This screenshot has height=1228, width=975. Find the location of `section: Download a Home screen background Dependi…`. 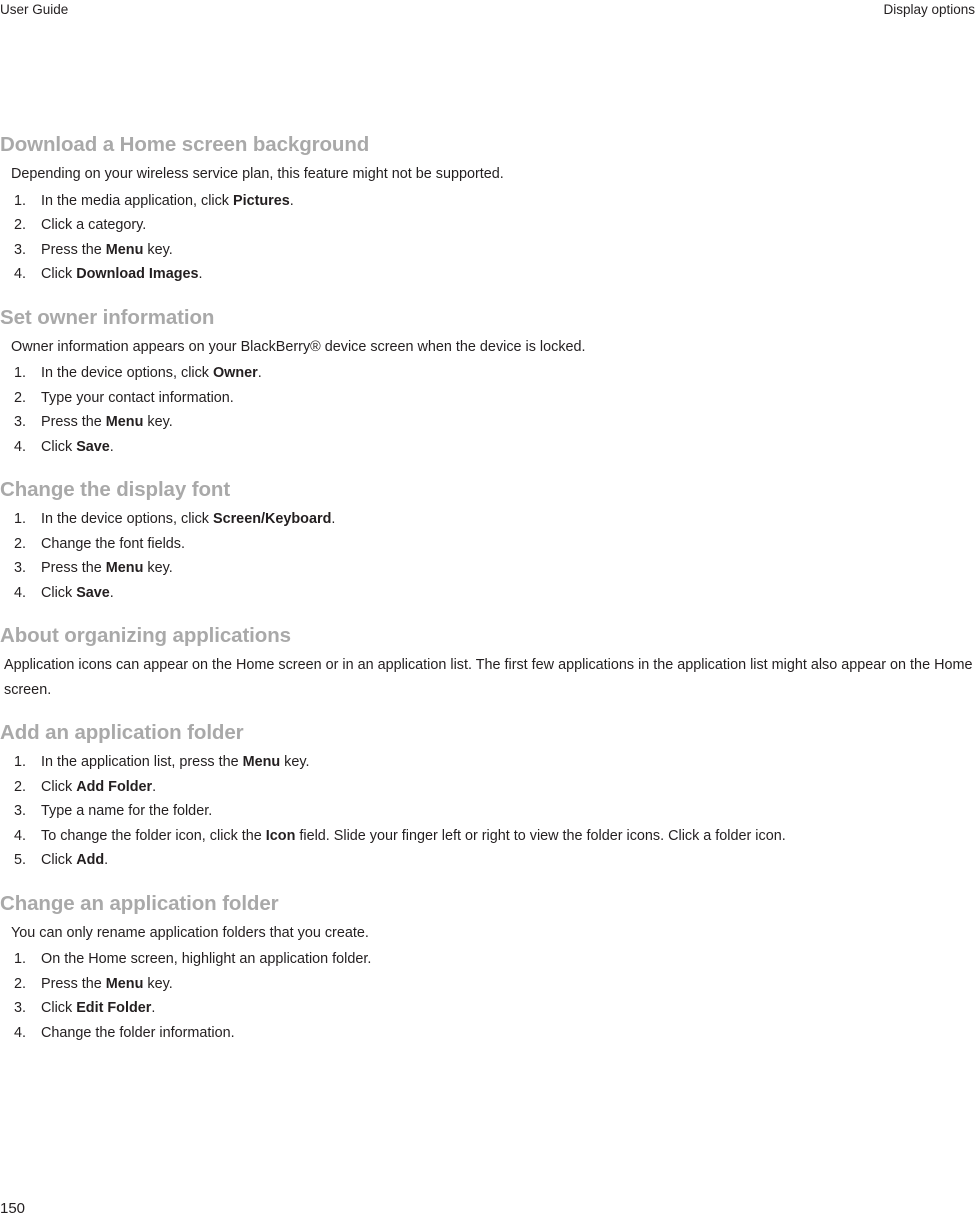

section: Download a Home screen background Dependi… is located at coordinates (487, 209).